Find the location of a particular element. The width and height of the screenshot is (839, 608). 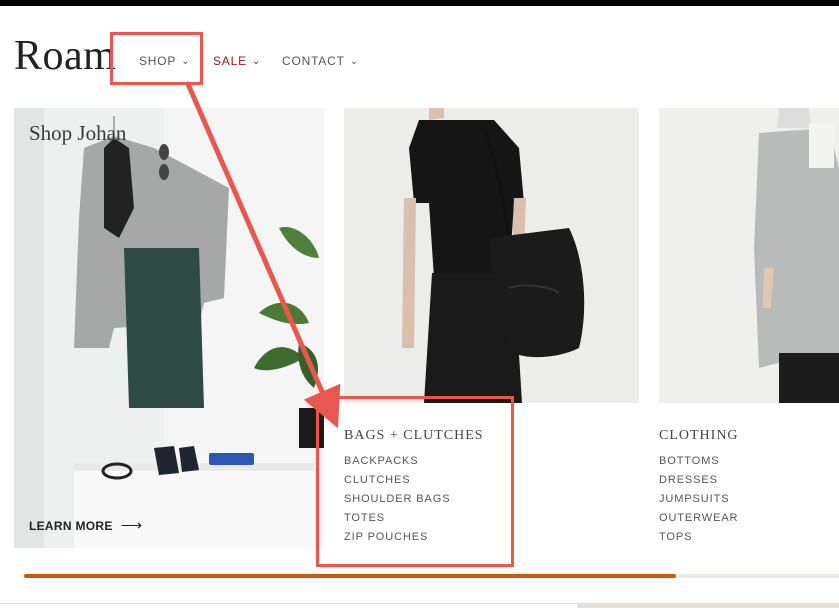

clothing-list: BOTTOMS DRESSES JUMPSUITS OUTERWEAR TOPS is located at coordinates (698, 502).